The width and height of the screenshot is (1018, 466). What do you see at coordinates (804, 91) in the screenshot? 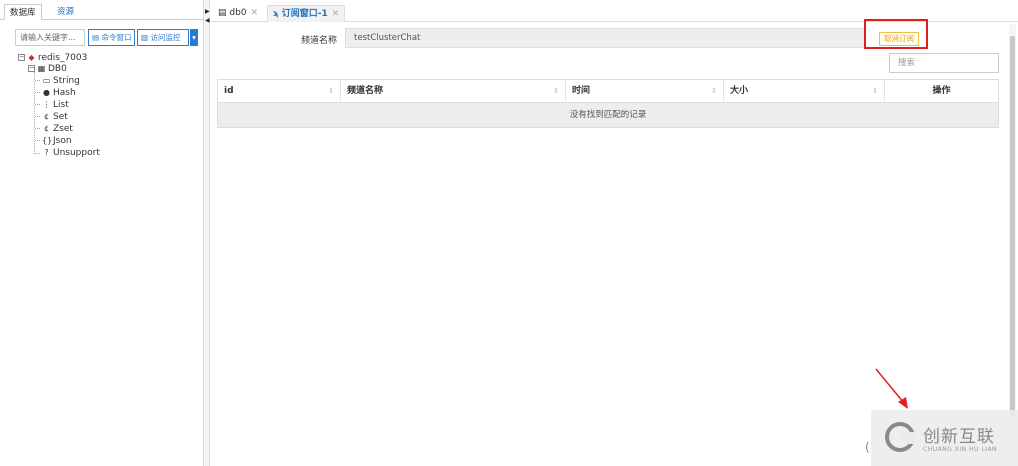
I see `column-header-size: 大小 ⇕` at bounding box center [804, 91].